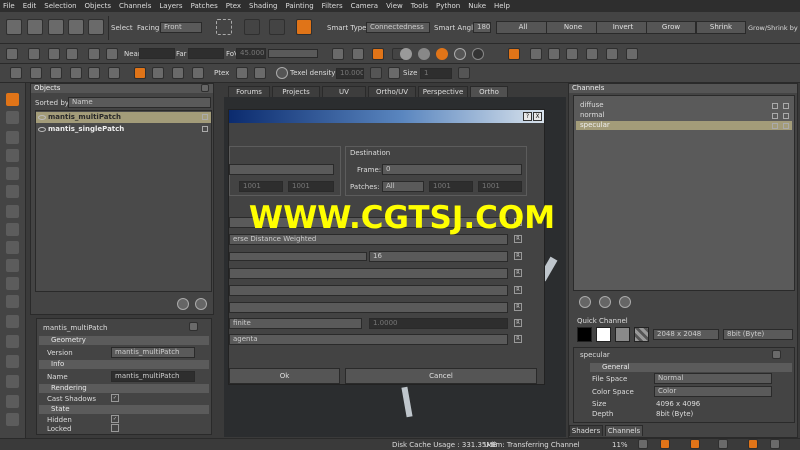 The width and height of the screenshot is (800, 450). What do you see at coordinates (12, 283) in the screenshot?
I see `circle-tool-icon` at bounding box center [12, 283].